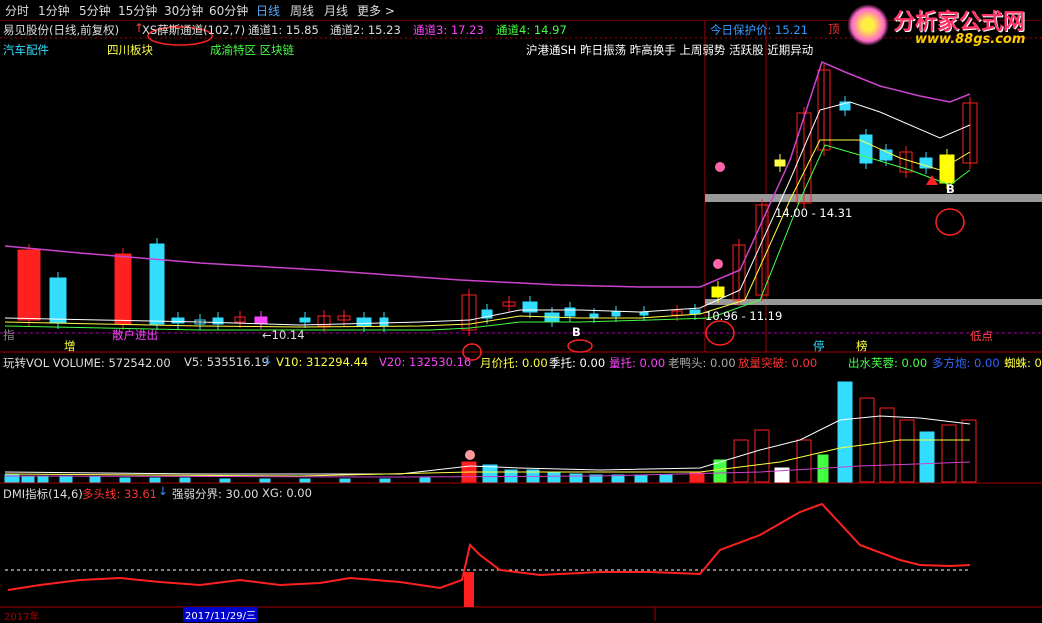 This screenshot has width=1042, height=623. Describe the element at coordinates (26, 50) in the screenshot. I see `sector-tag-auto: 汽车配件` at that location.